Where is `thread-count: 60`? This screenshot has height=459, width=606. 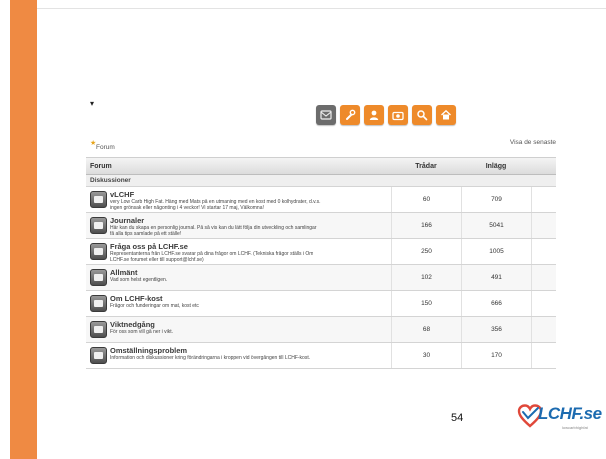
thread-count: 60 is located at coordinates (426, 199).